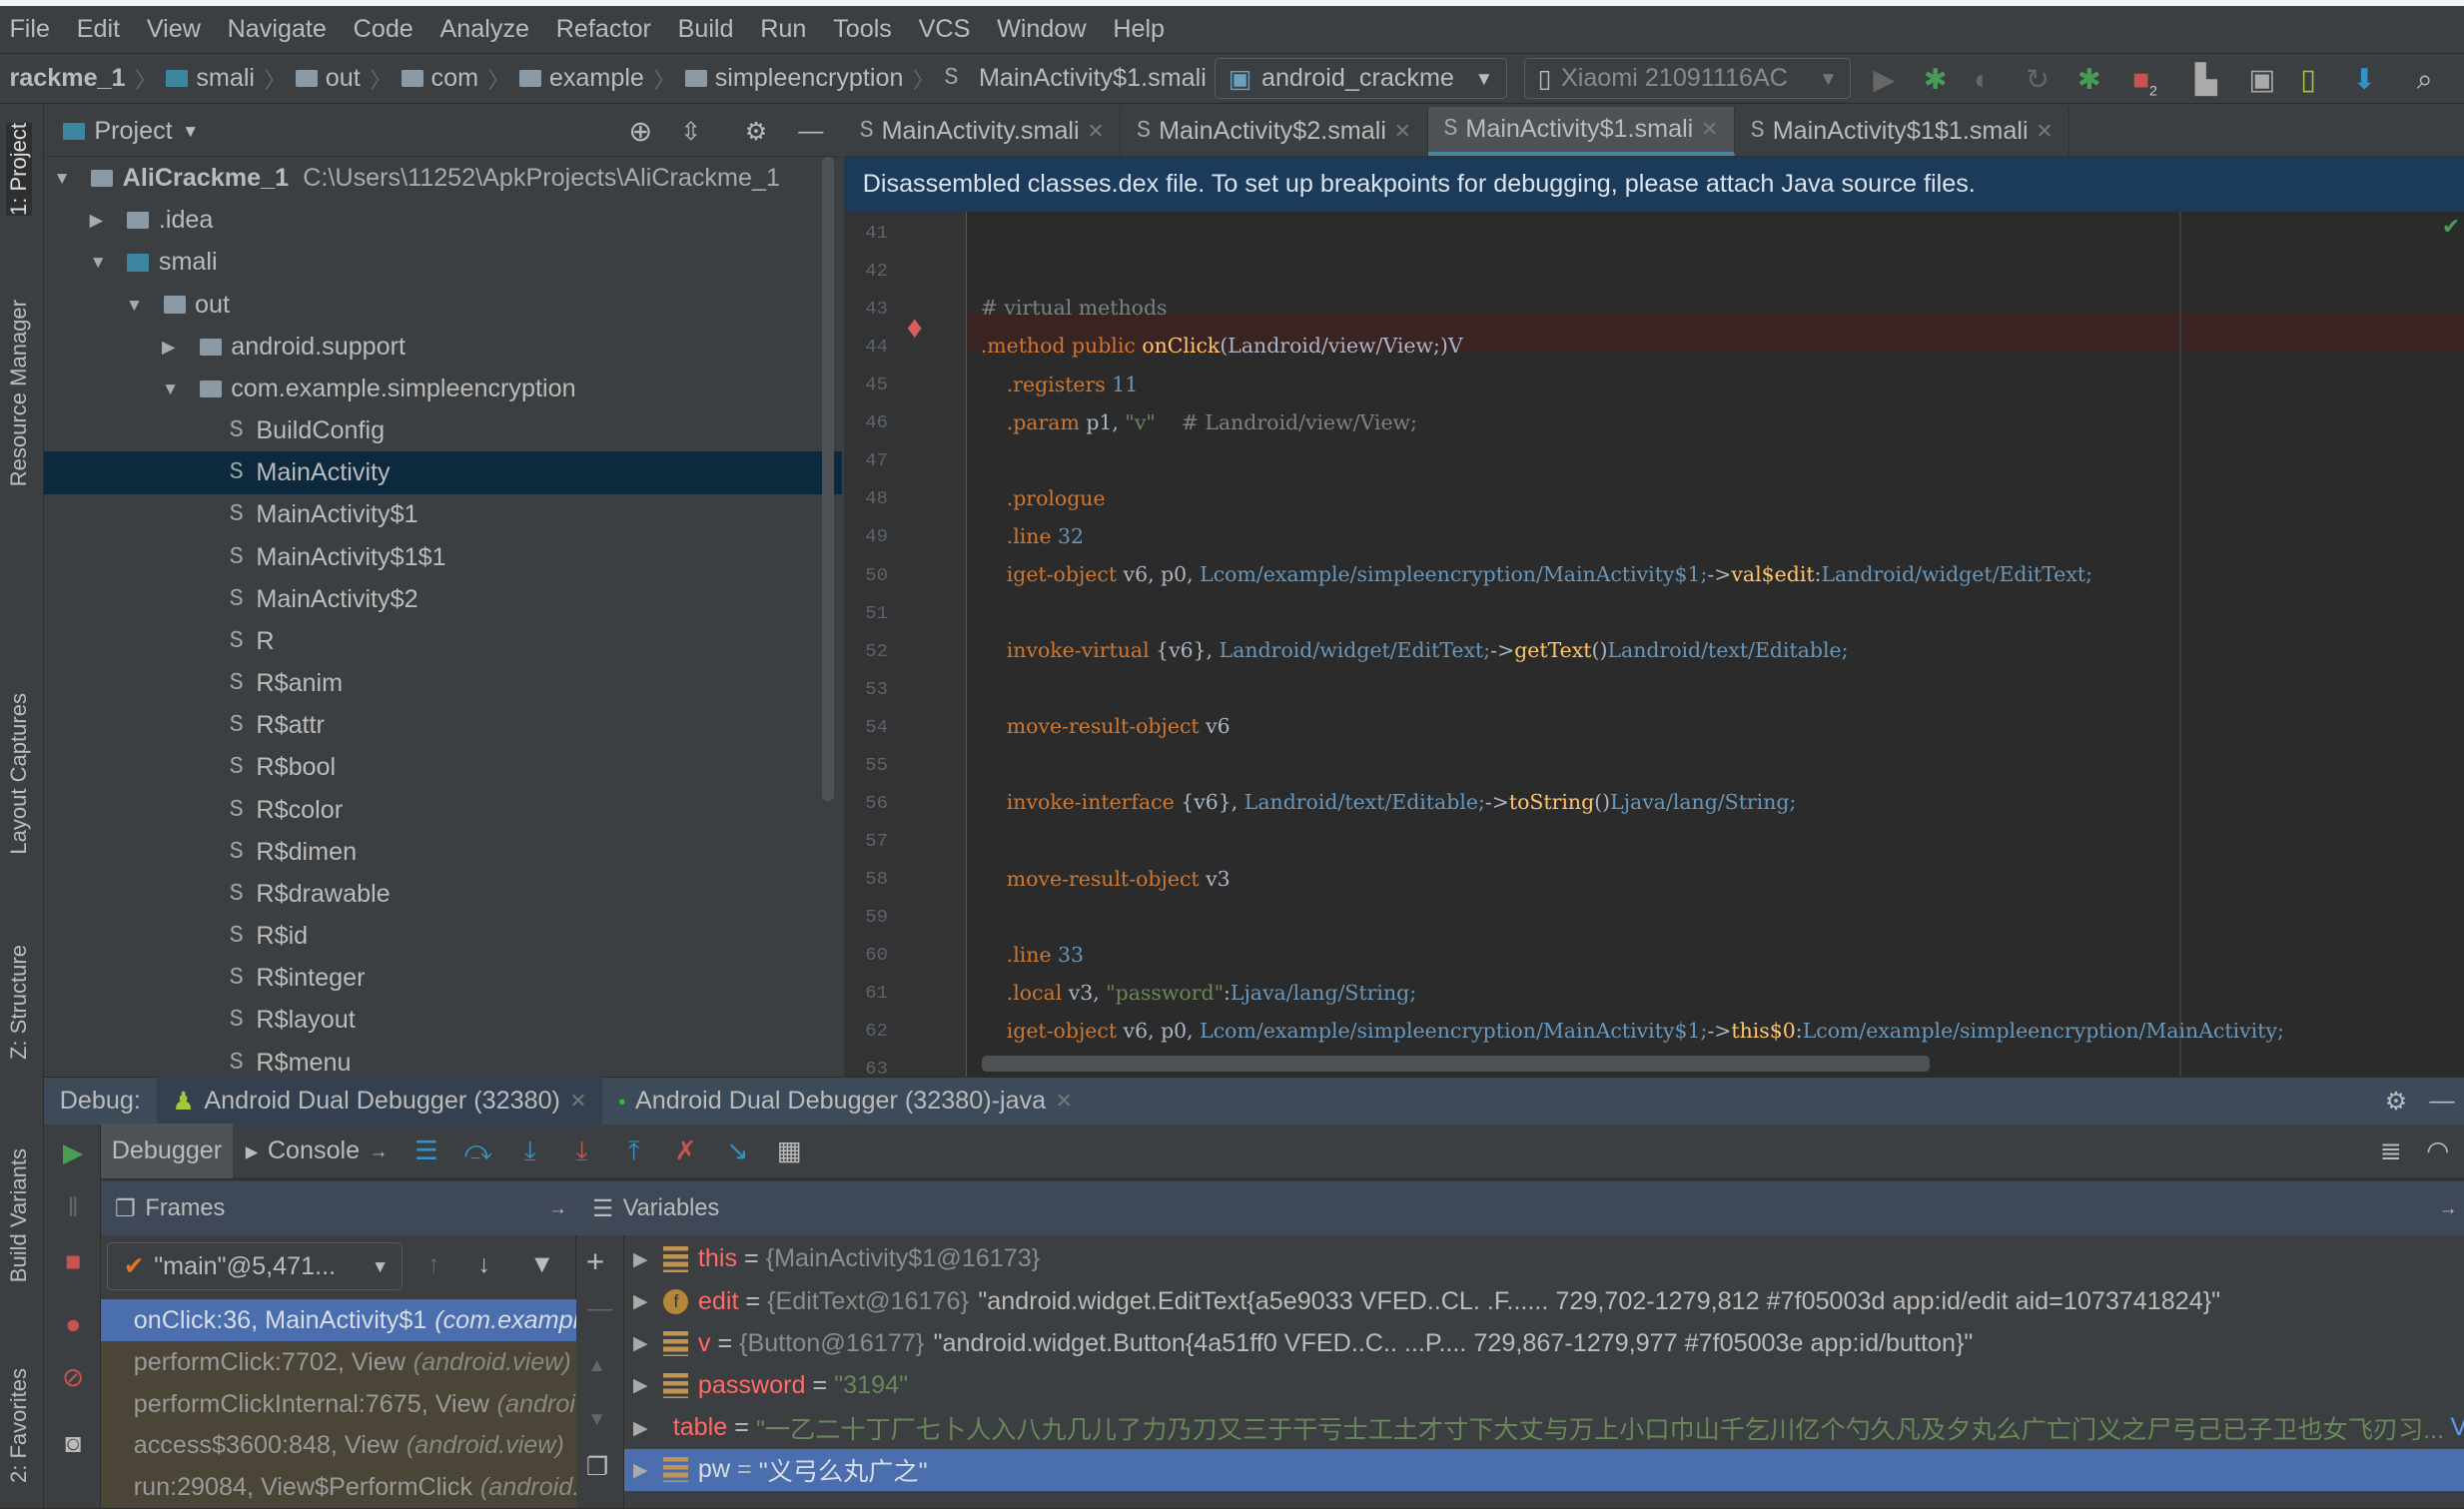 This screenshot has height=1509, width=2464. Describe the element at coordinates (19, 1425) in the screenshot. I see `tool-window-favorites: 2: Favorites` at that location.